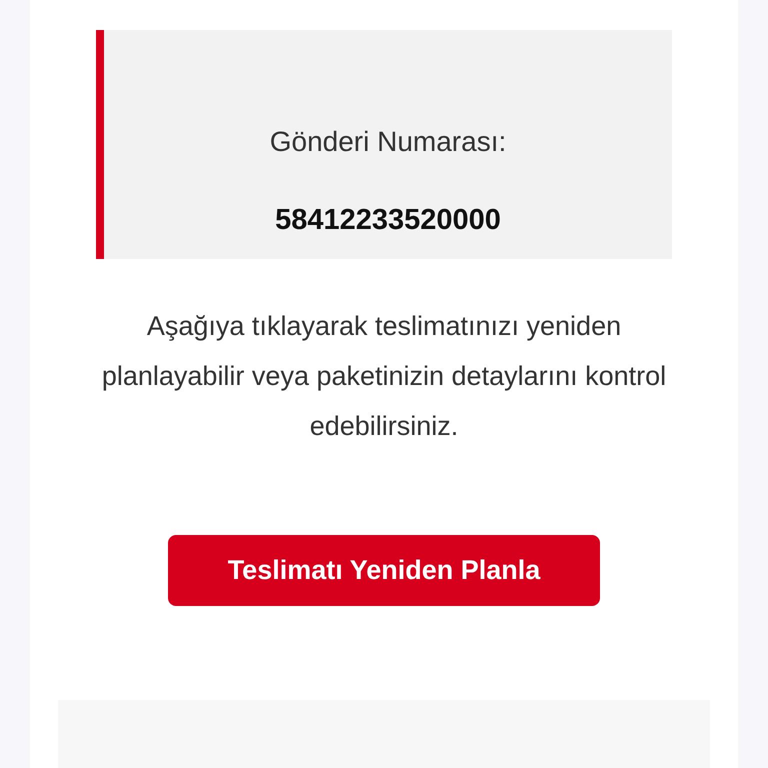 The width and height of the screenshot is (768, 768). Describe the element at coordinates (384, 376) in the screenshot. I see `message-text: Aşağıya tıklayarak teslimatınızı yeniden planlayabilir veya paketinizin detaylarını kontrol edebilirsiniz.` at that location.